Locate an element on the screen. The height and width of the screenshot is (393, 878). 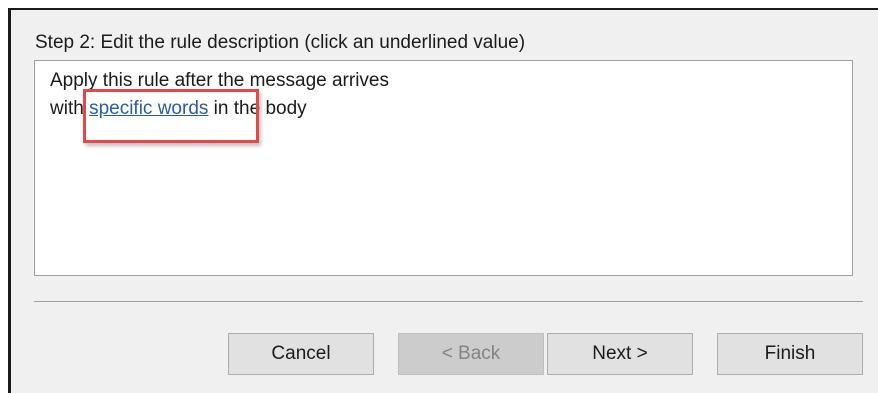
rule-description-line-2: with specific words in the body is located at coordinates (178, 109).